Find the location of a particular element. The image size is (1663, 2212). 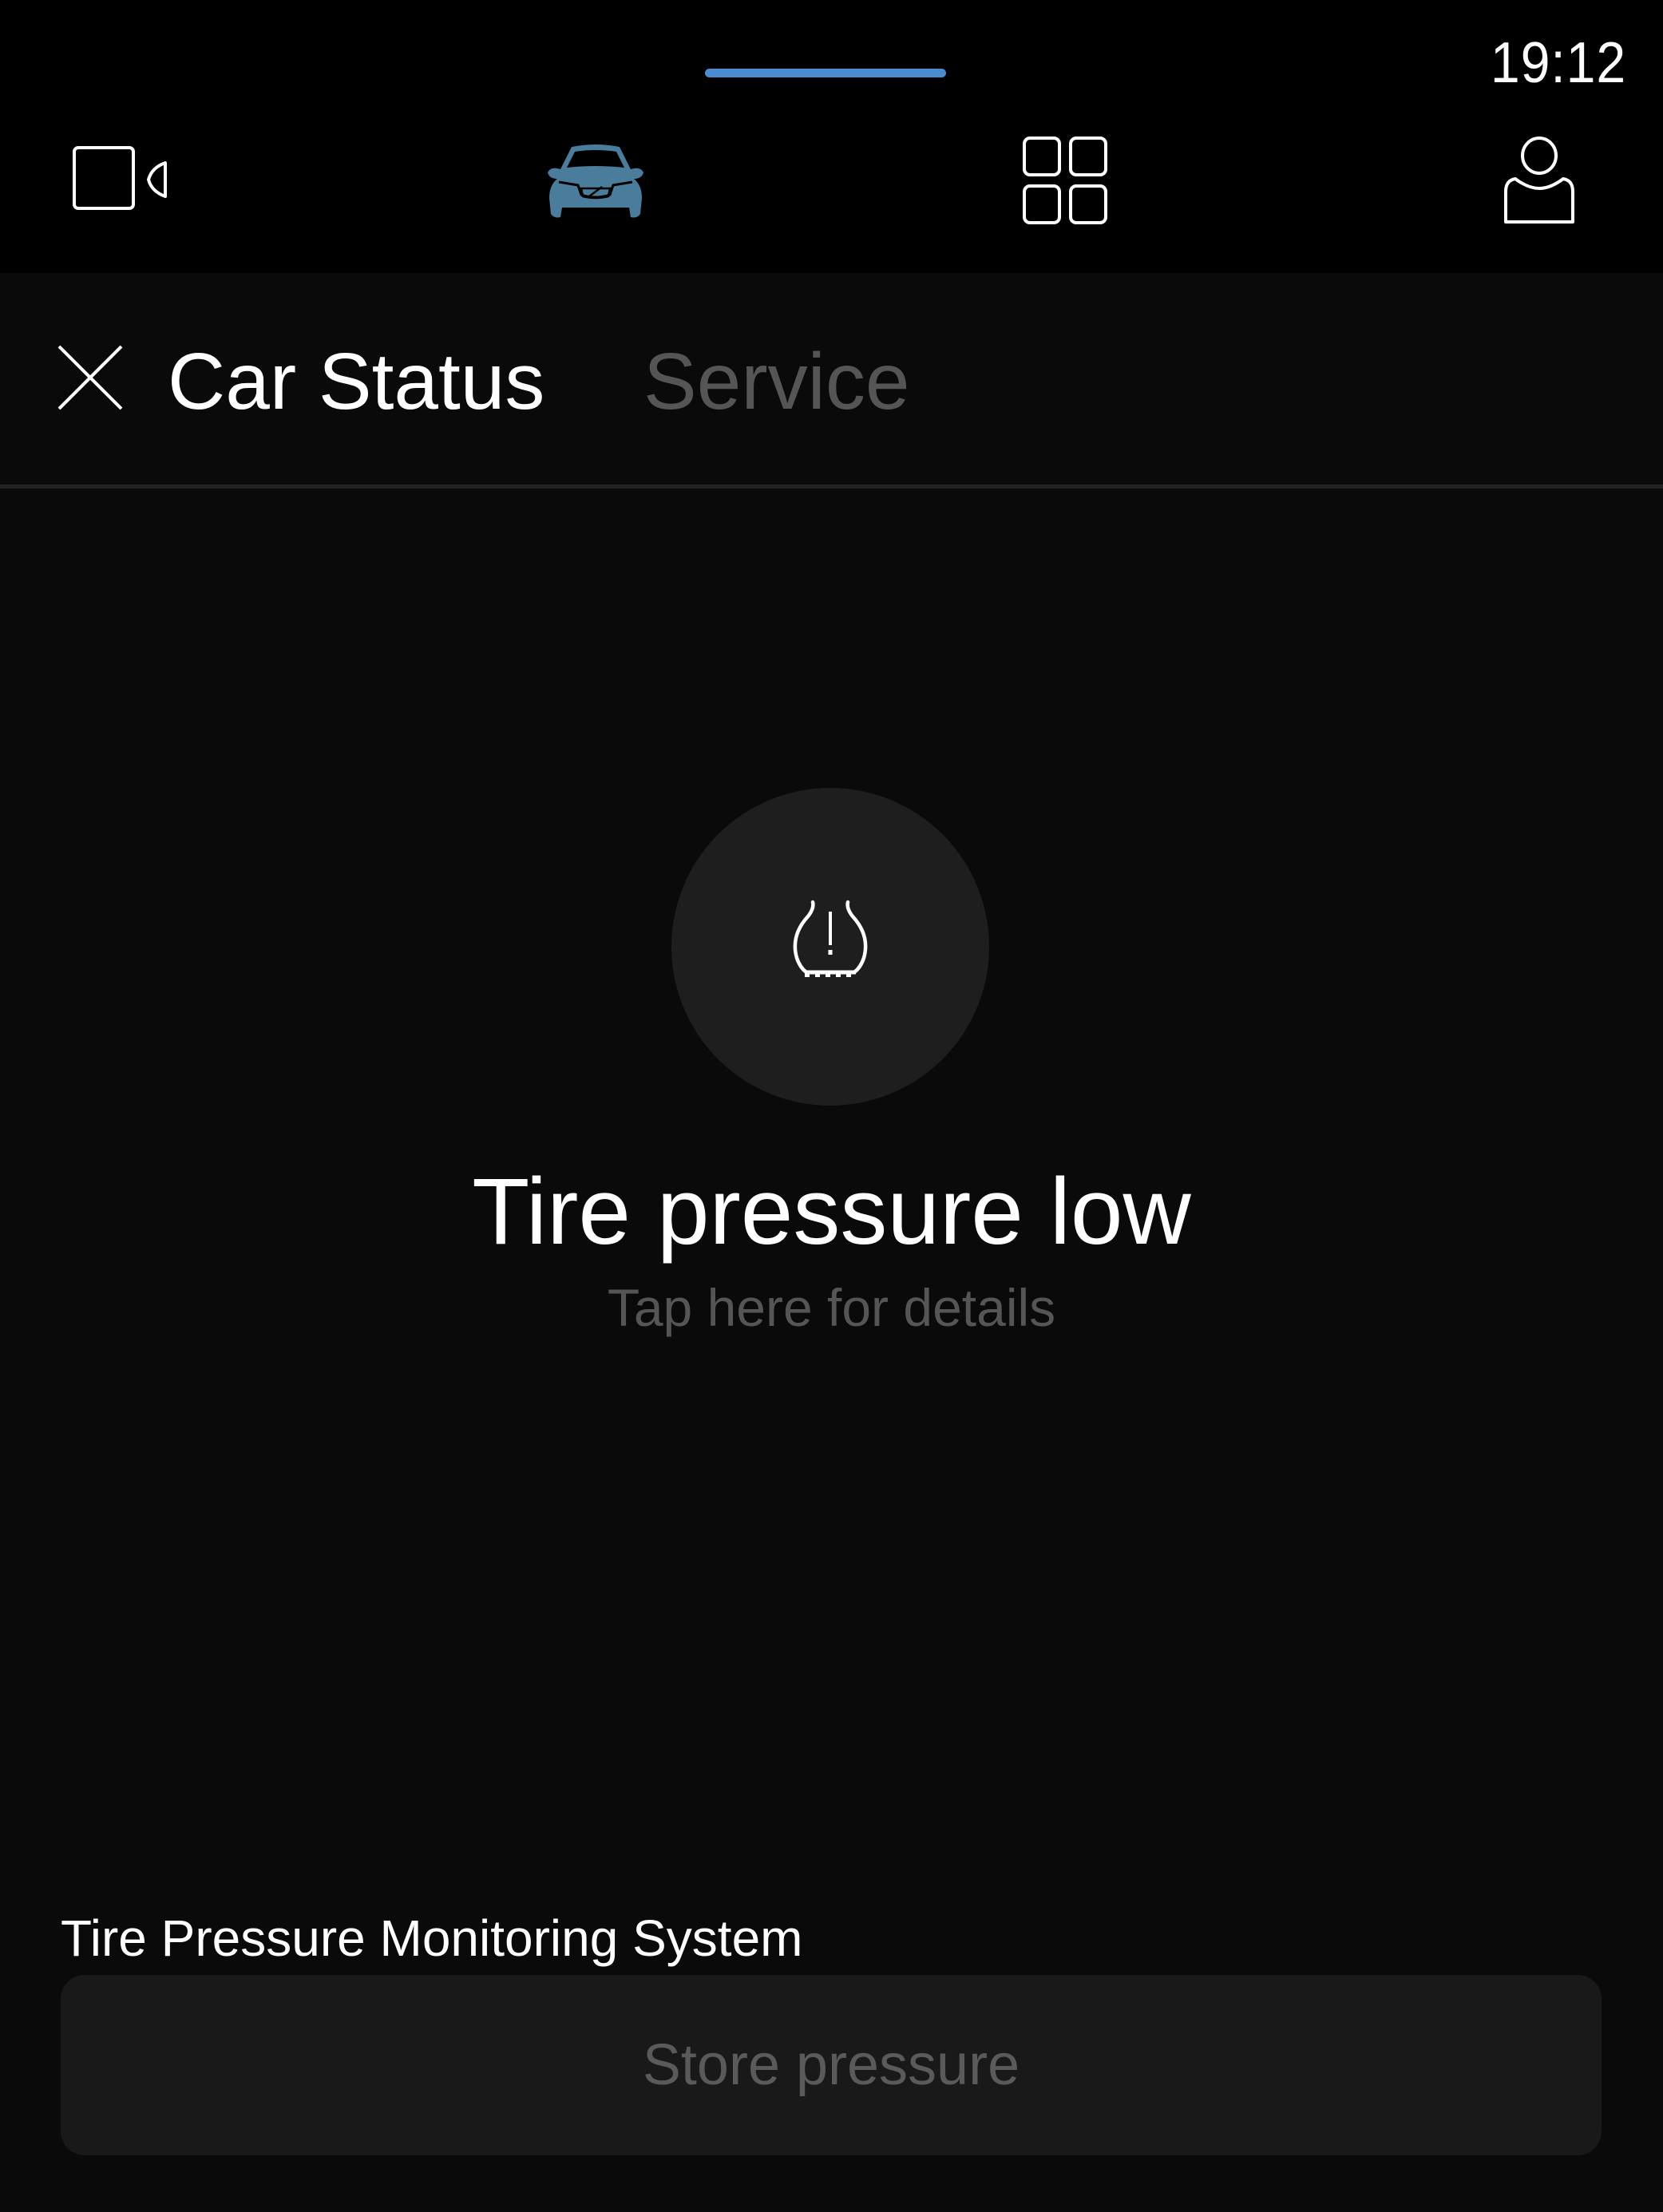

tab-service: Service is located at coordinates (776, 381).